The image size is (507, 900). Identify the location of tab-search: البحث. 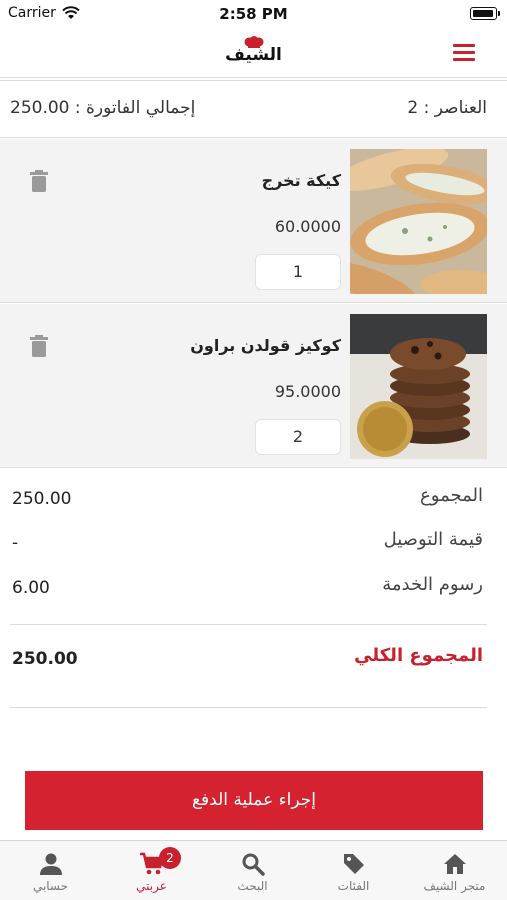
(252, 870).